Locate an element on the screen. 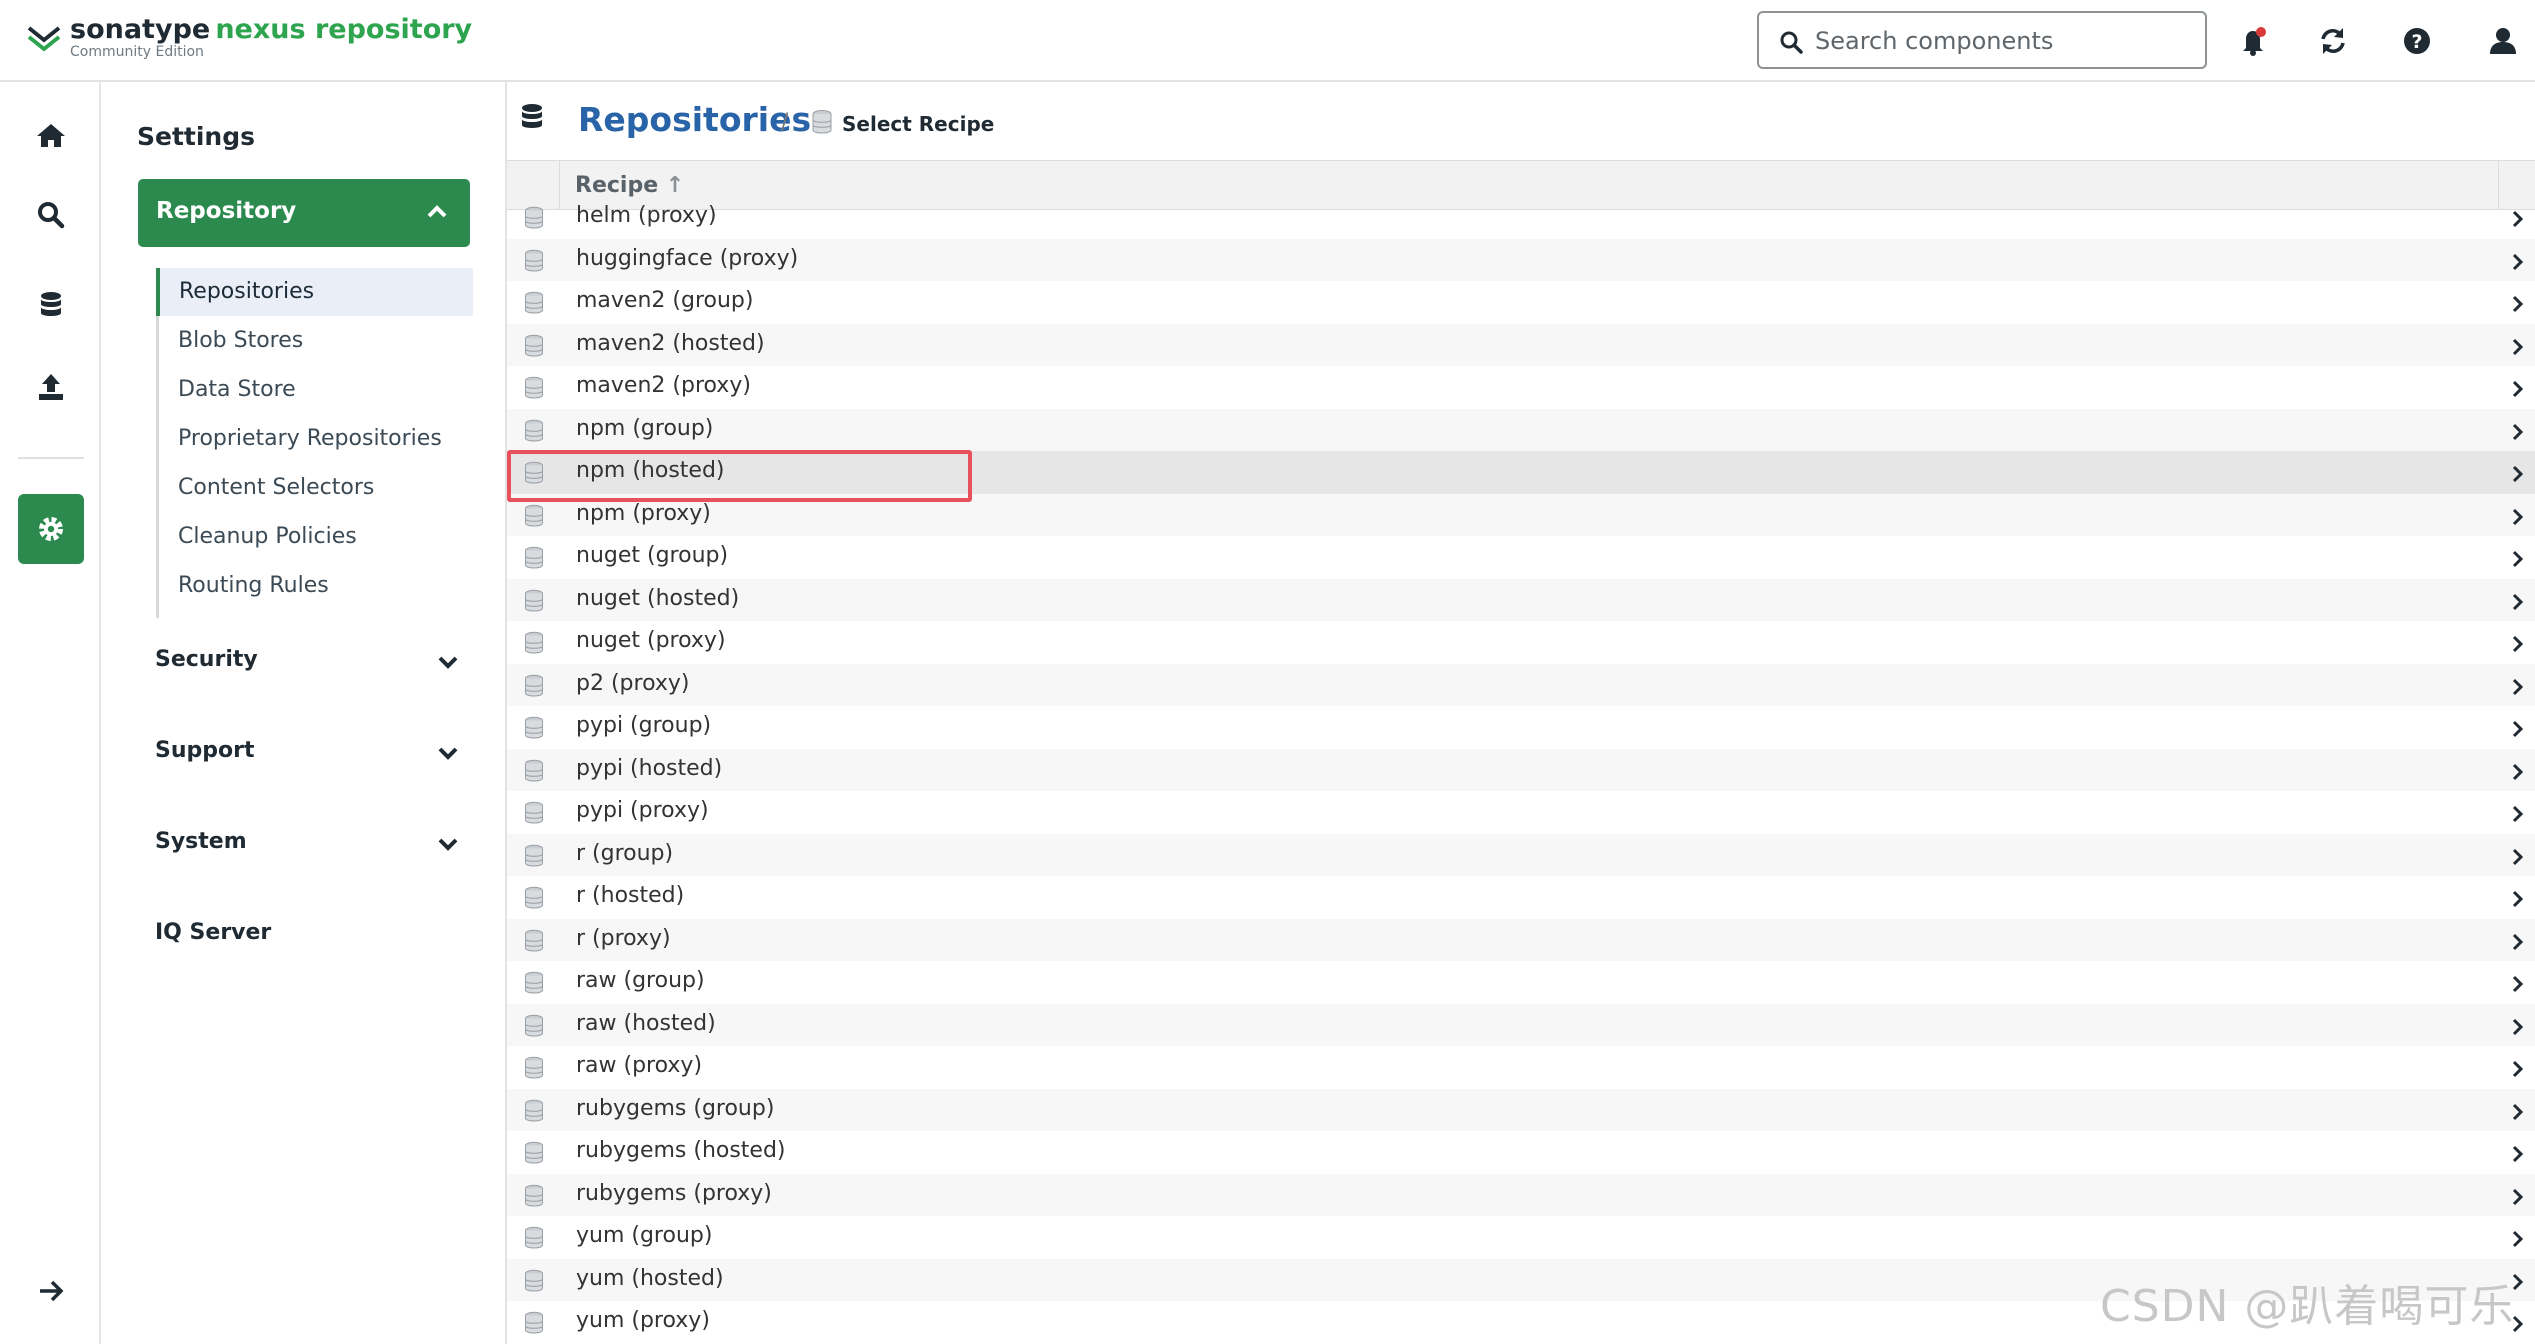  recipe-label: maven2 (hosted) is located at coordinates (670, 343).